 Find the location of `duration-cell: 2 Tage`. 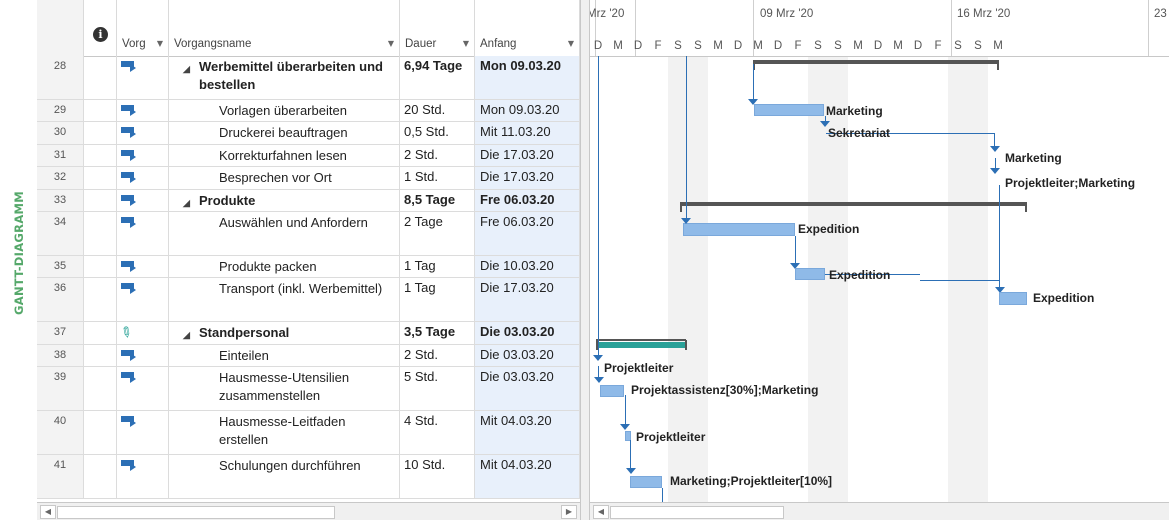

duration-cell: 2 Tage is located at coordinates (437, 233).